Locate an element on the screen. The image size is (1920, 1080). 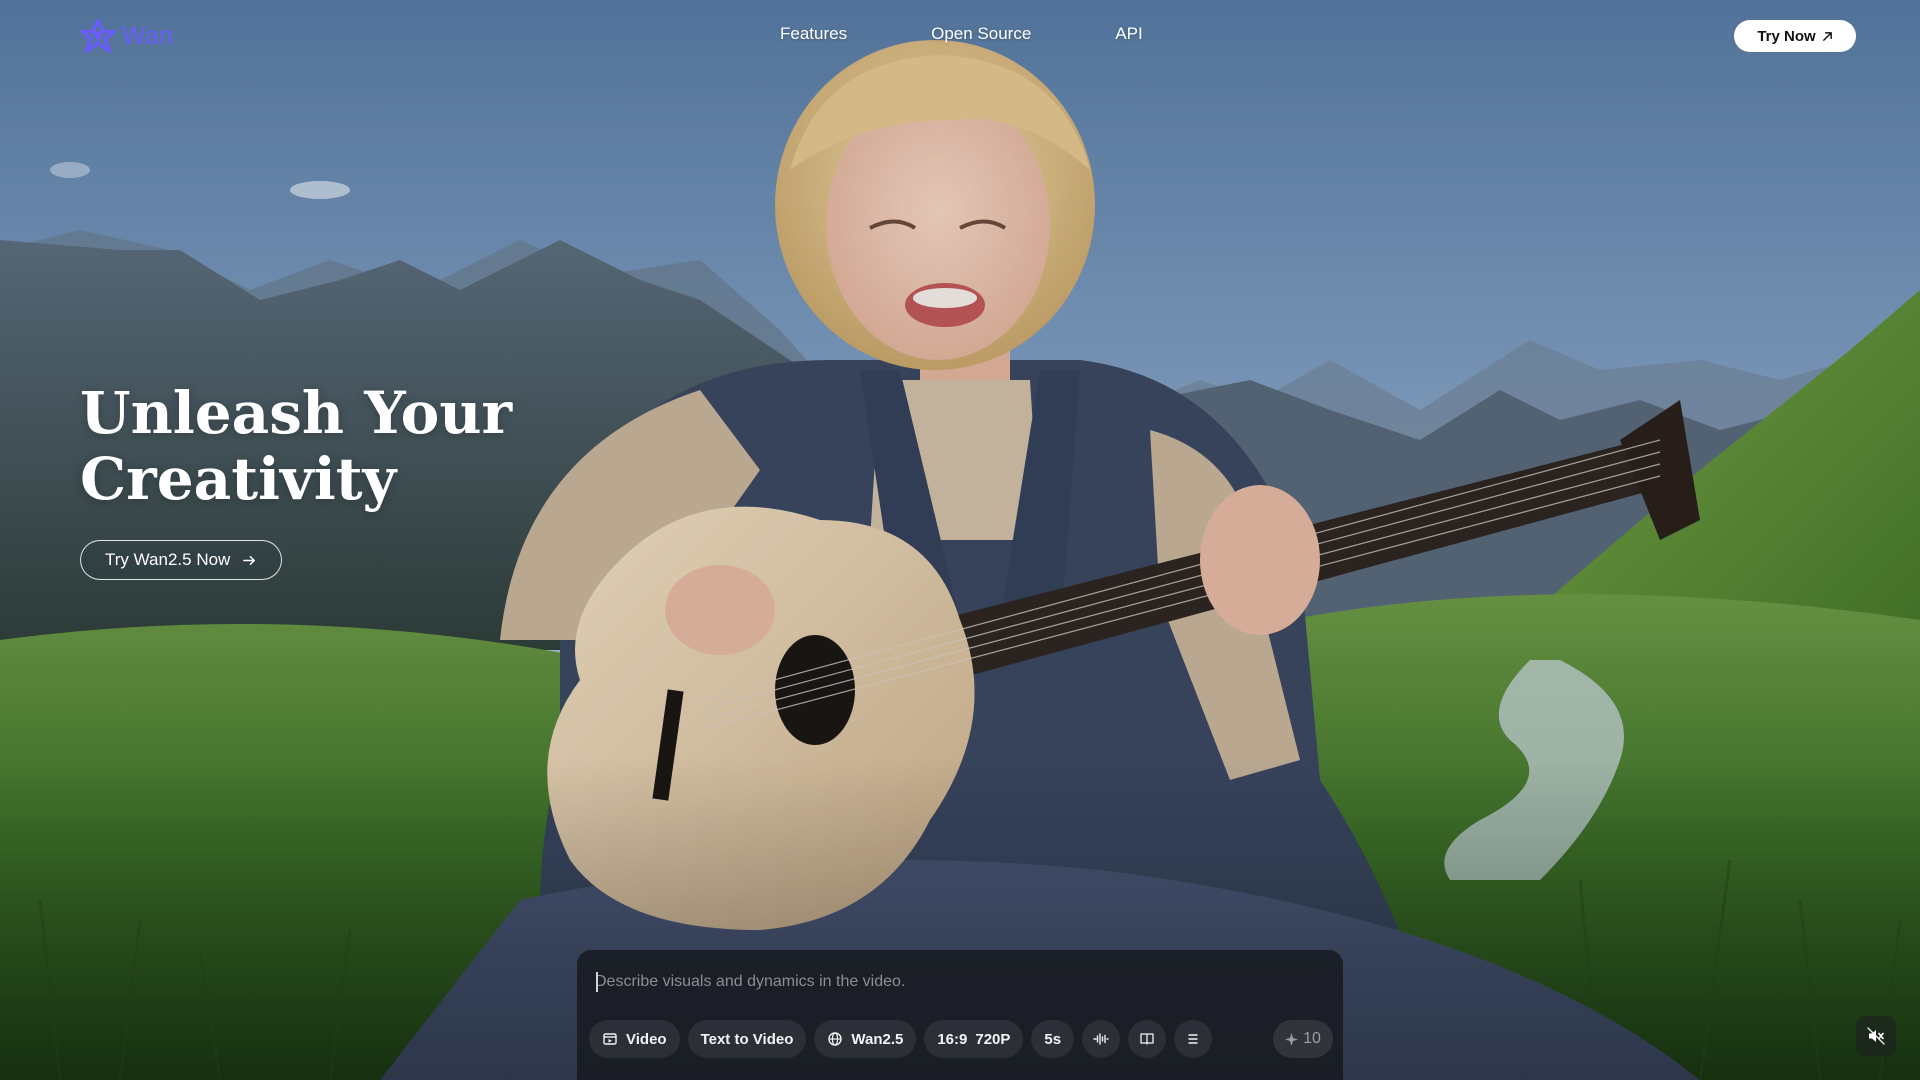
globe-icon is located at coordinates (835, 1039).